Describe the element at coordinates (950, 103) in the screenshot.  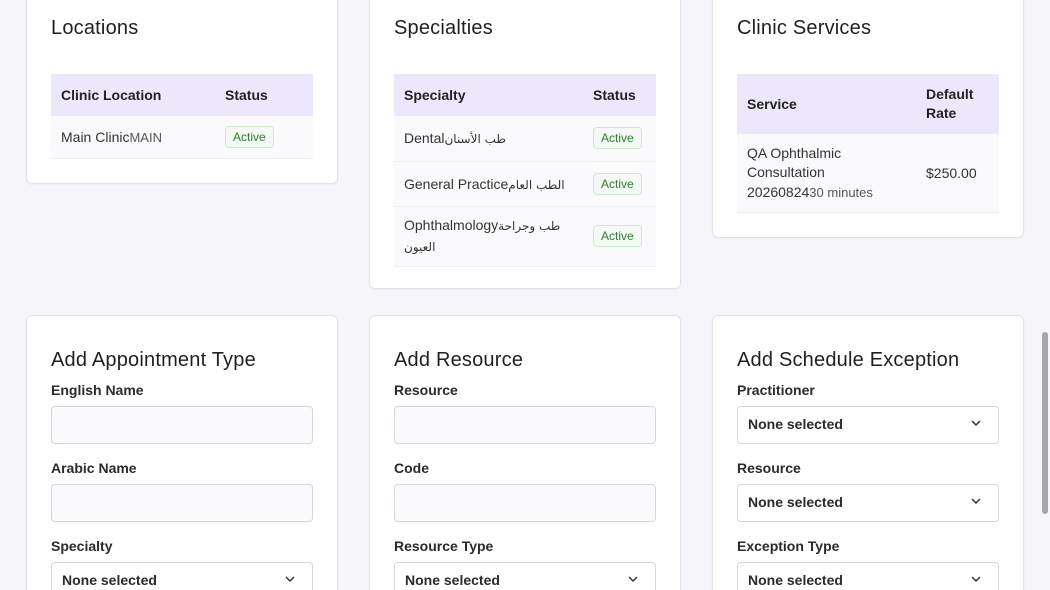
I see `column-header-default-rate: Default Rate` at that location.